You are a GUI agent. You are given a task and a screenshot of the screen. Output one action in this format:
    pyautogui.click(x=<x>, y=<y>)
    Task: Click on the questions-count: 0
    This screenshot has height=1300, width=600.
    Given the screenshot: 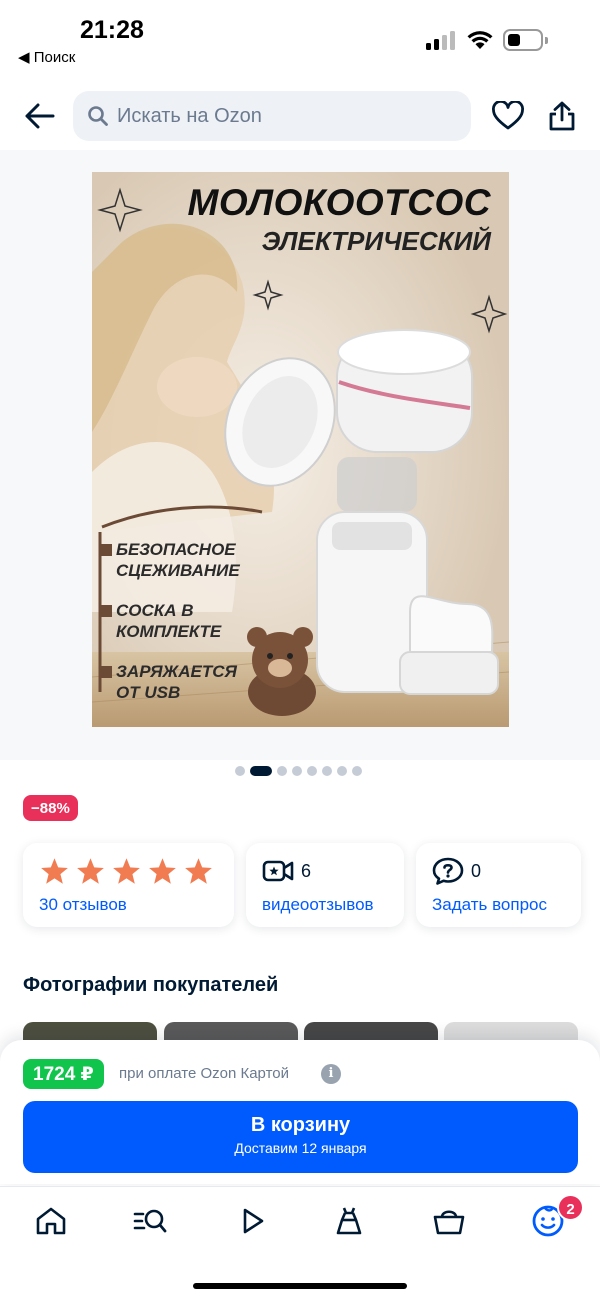 What is the action you would take?
    pyautogui.click(x=476, y=871)
    